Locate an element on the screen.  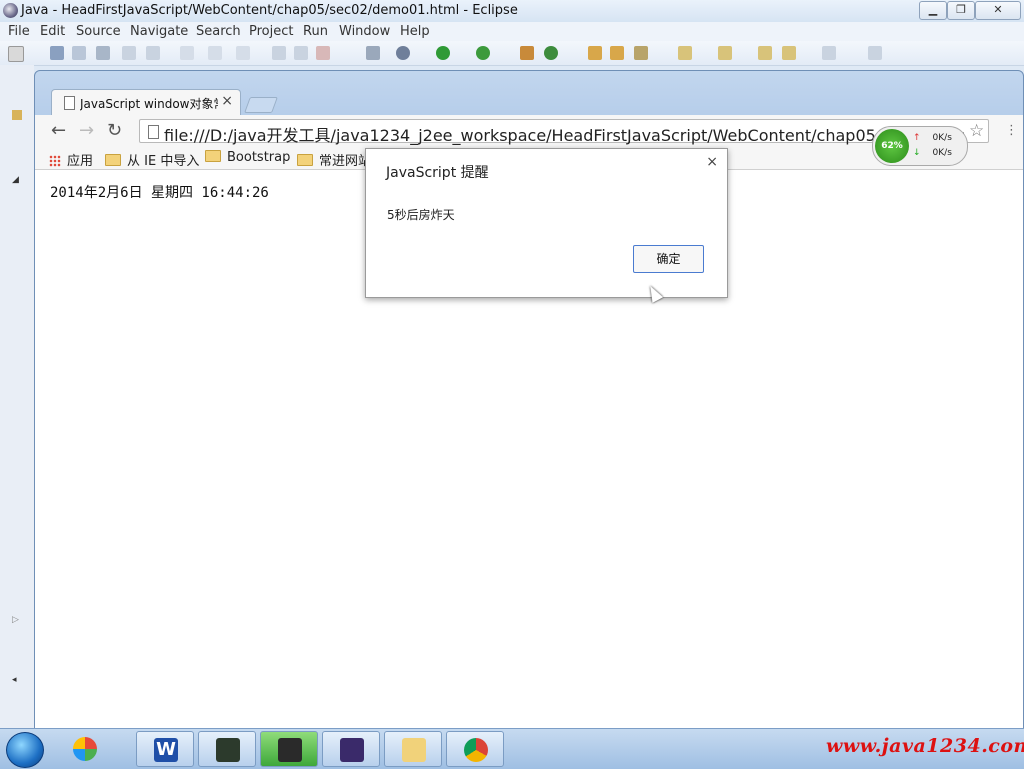
expand-arrow-icon: ▷ is located at coordinates (17, 620).